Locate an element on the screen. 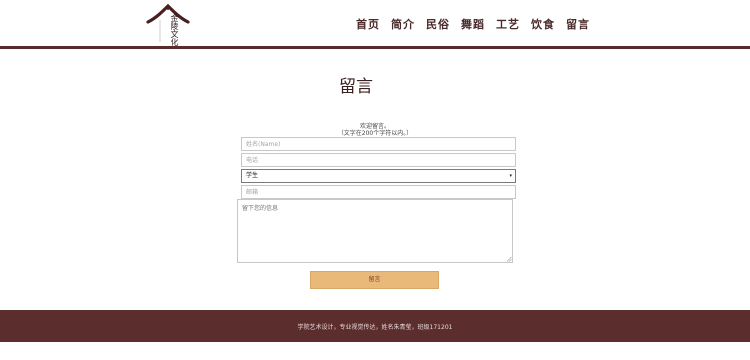 This screenshot has height=360, width=750. site-footer: 学院艺术设计，专业视觉传达，姓名朱青莹，班级171201 is located at coordinates (375, 326).